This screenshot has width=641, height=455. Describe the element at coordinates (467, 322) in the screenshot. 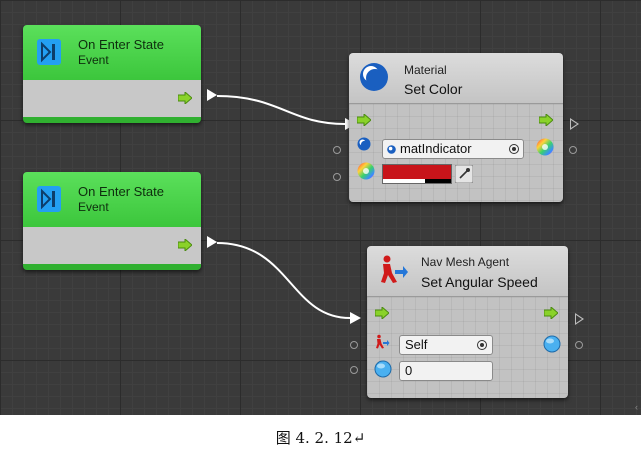

I see `action-node-set-angular-speed: Nav Mesh Agent Set Angular Speed Self 0` at that location.